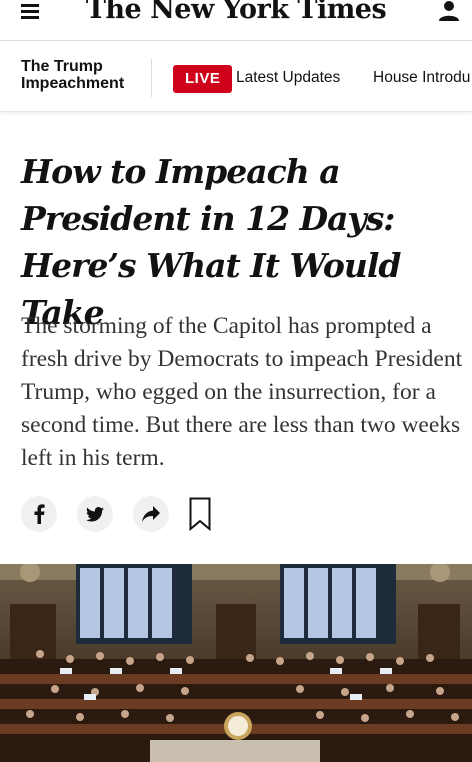 The width and height of the screenshot is (472, 762). What do you see at coordinates (421, 78) in the screenshot?
I see `nav-link-house-introduces: House Introdu` at bounding box center [421, 78].